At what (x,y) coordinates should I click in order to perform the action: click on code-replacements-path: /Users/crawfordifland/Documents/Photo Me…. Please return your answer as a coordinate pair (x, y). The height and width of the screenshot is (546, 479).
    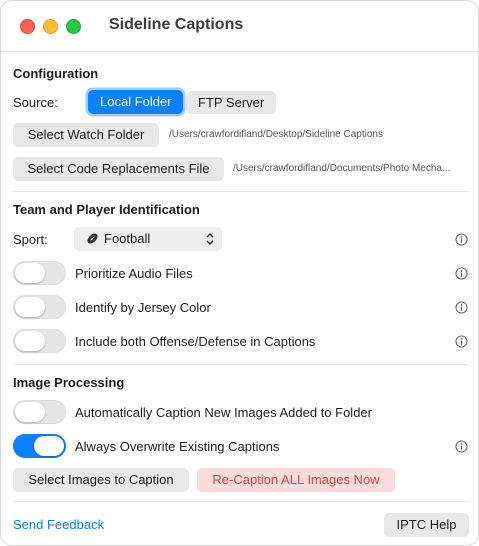
    Looking at the image, I should click on (342, 168).